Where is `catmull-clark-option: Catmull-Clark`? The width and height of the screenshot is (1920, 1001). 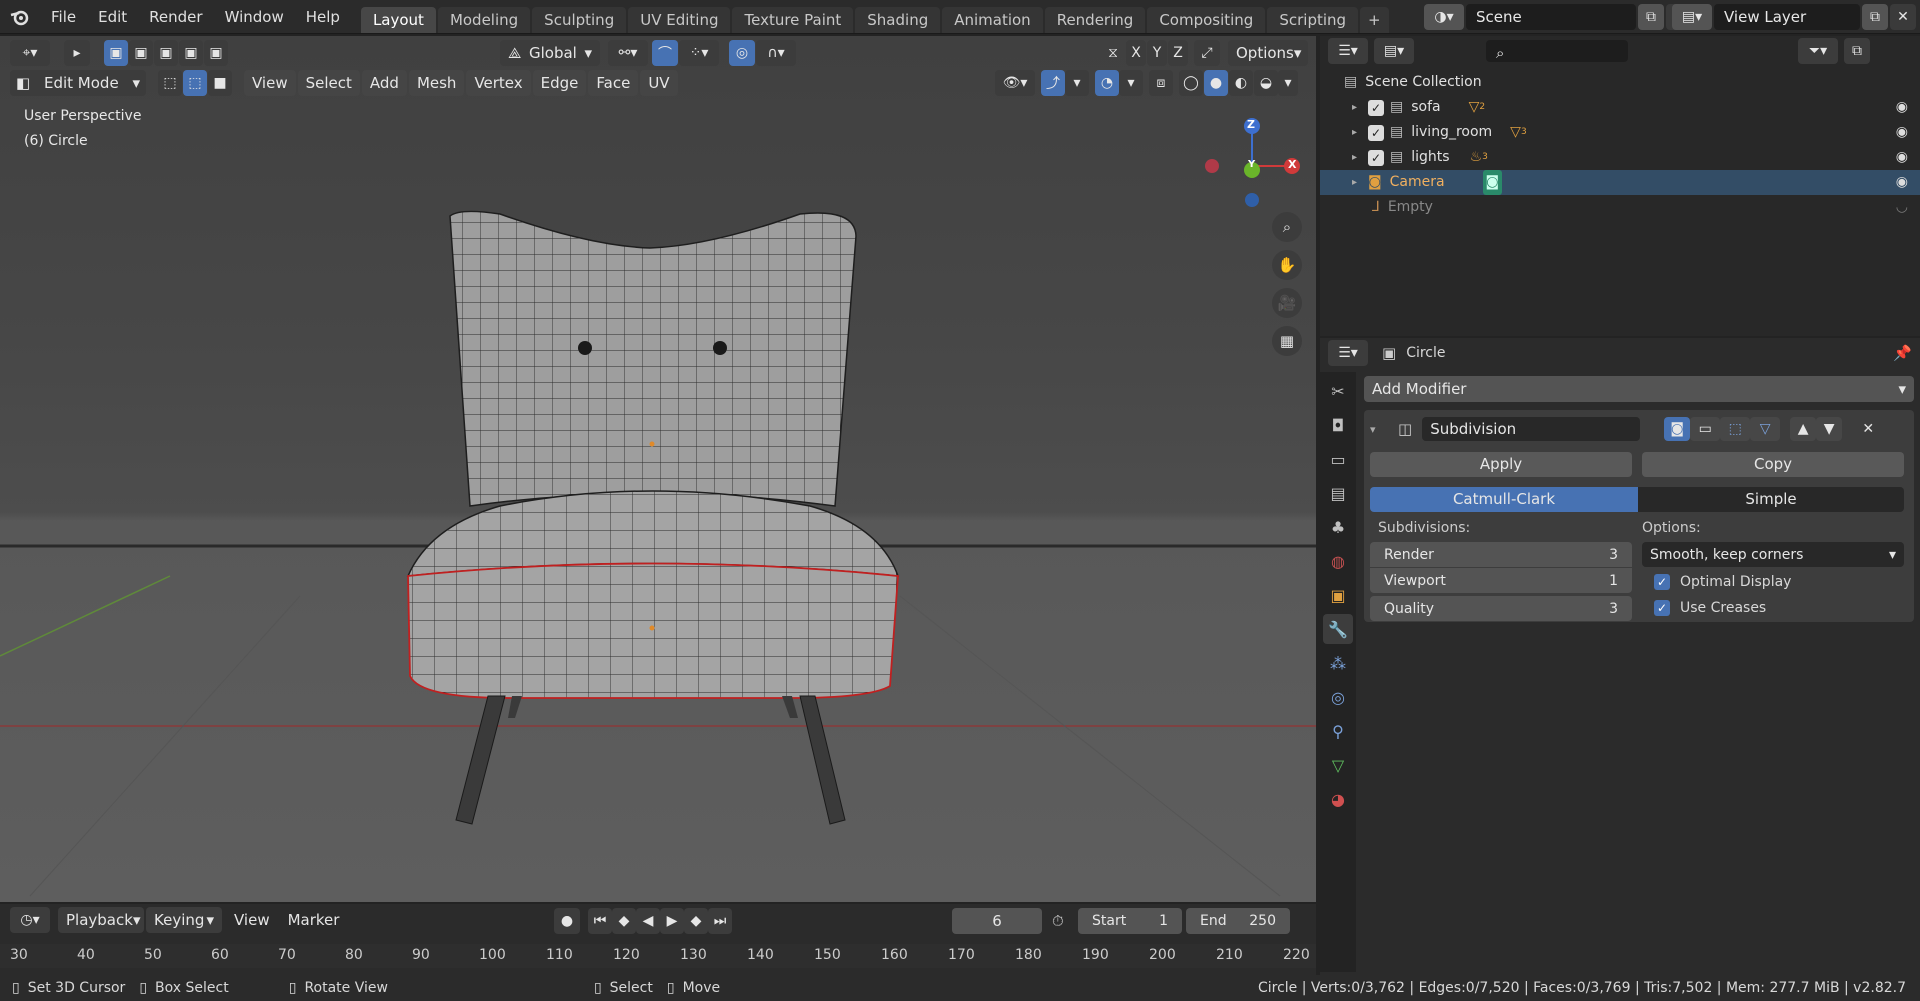
catmull-clark-option: Catmull-Clark is located at coordinates (1504, 499).